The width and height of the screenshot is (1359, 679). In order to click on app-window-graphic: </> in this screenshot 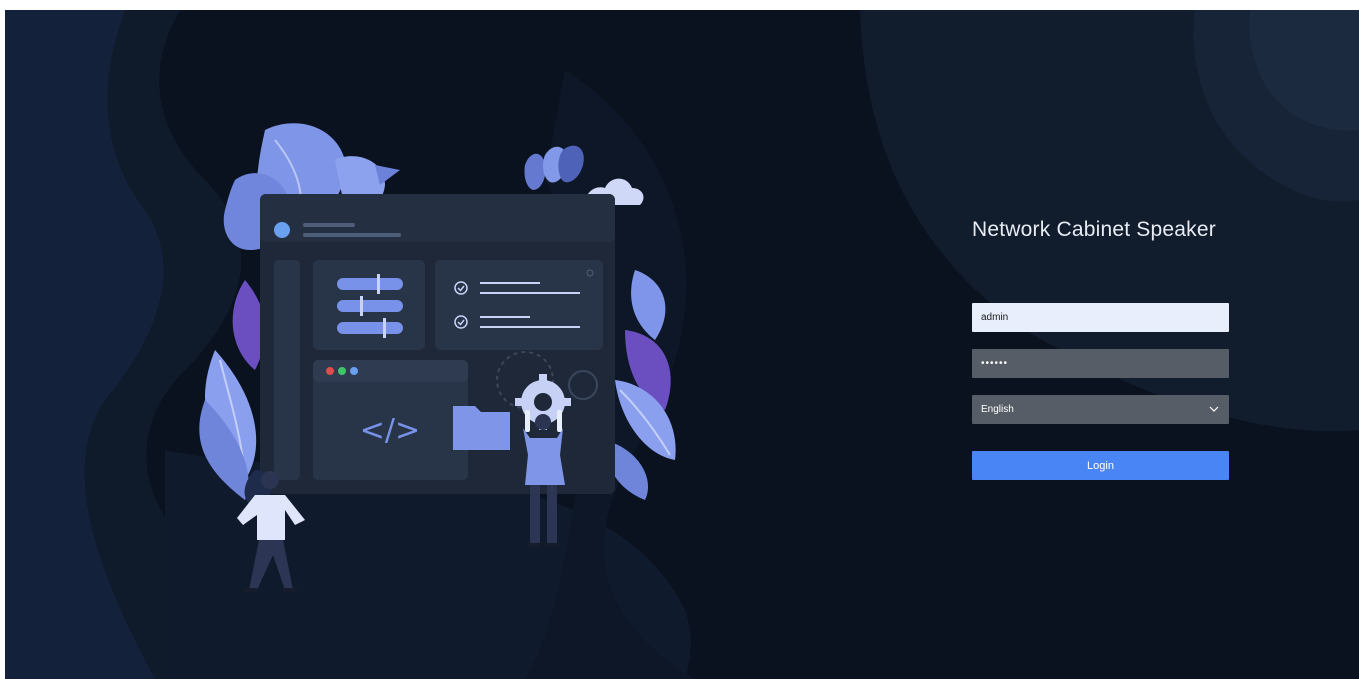, I will do `click(437, 344)`.